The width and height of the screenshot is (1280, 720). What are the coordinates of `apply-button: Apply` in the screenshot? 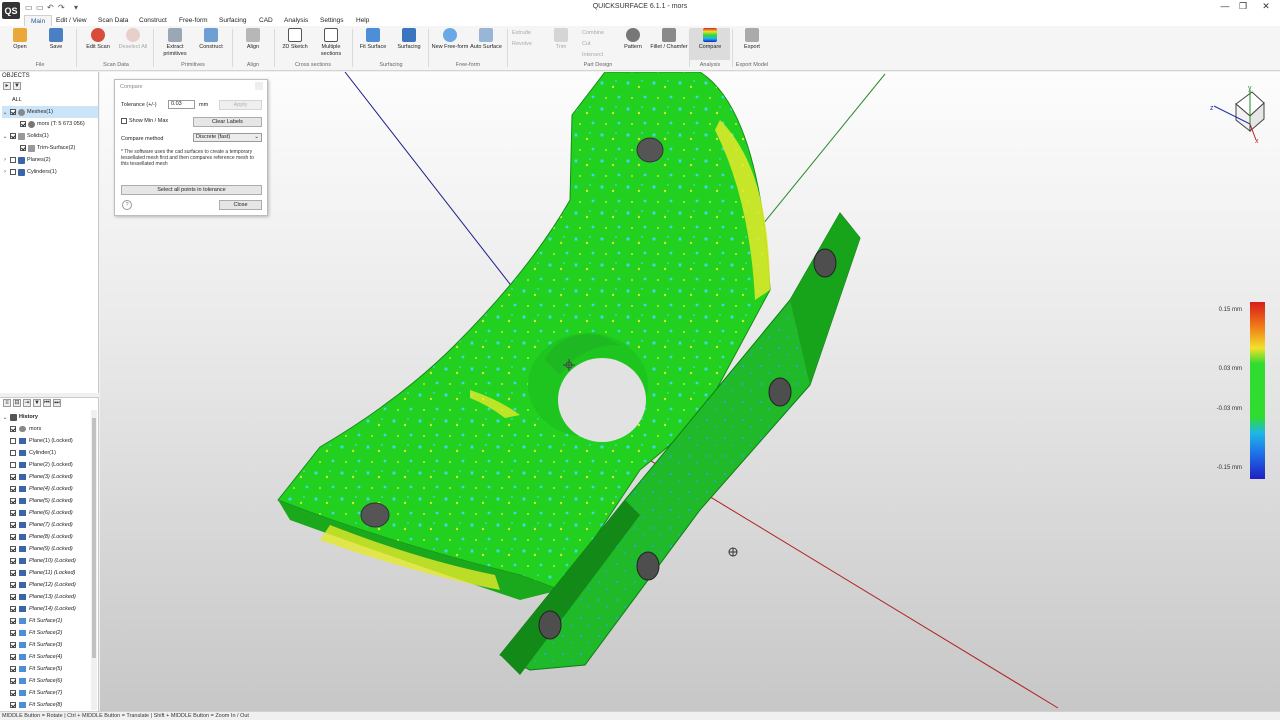 It's located at (240, 105).